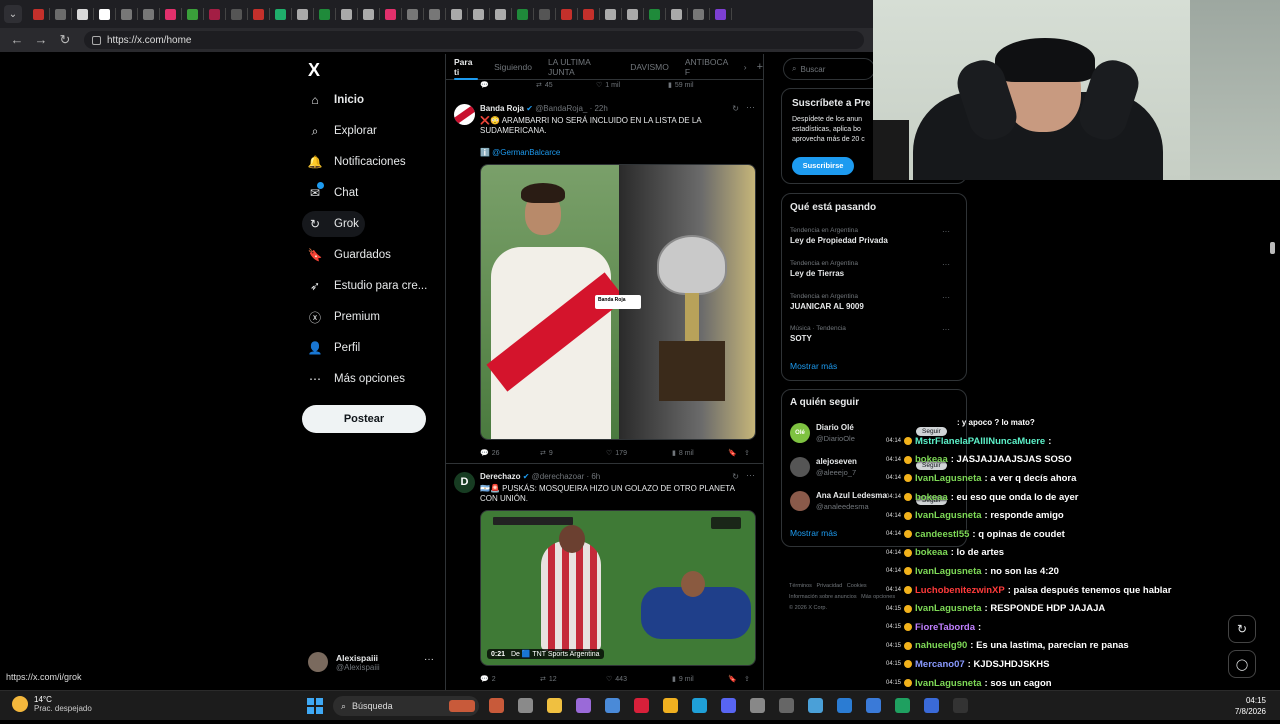 This screenshot has height=724, width=1280. Describe the element at coordinates (745, 67) in the screenshot. I see `tabs-scroll-icon: ›` at that location.